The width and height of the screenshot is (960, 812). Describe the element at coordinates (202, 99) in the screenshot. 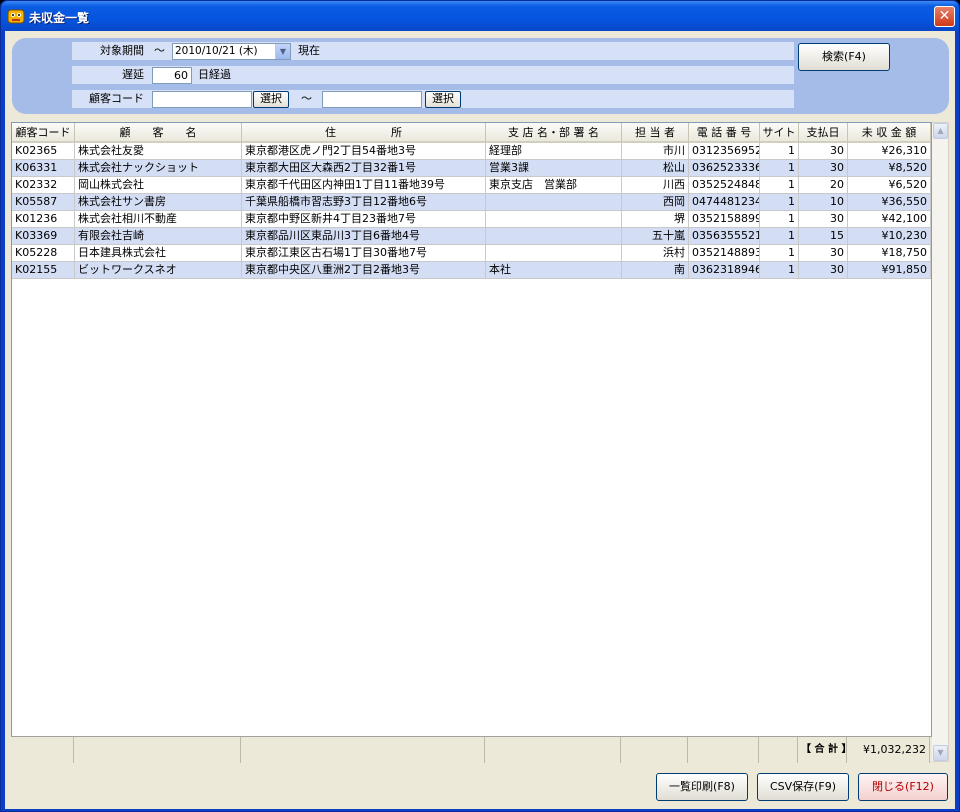

I see `customer-from-input` at that location.